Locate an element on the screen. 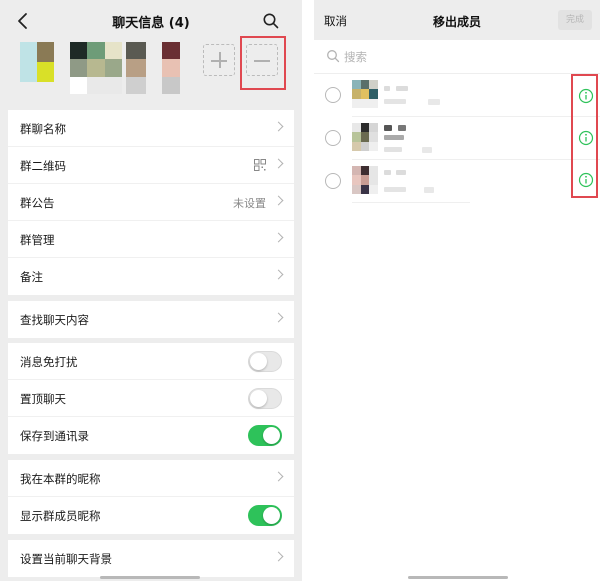 This screenshot has height=581, width=600. row-group-name: 群聊名称 is located at coordinates (151, 128).